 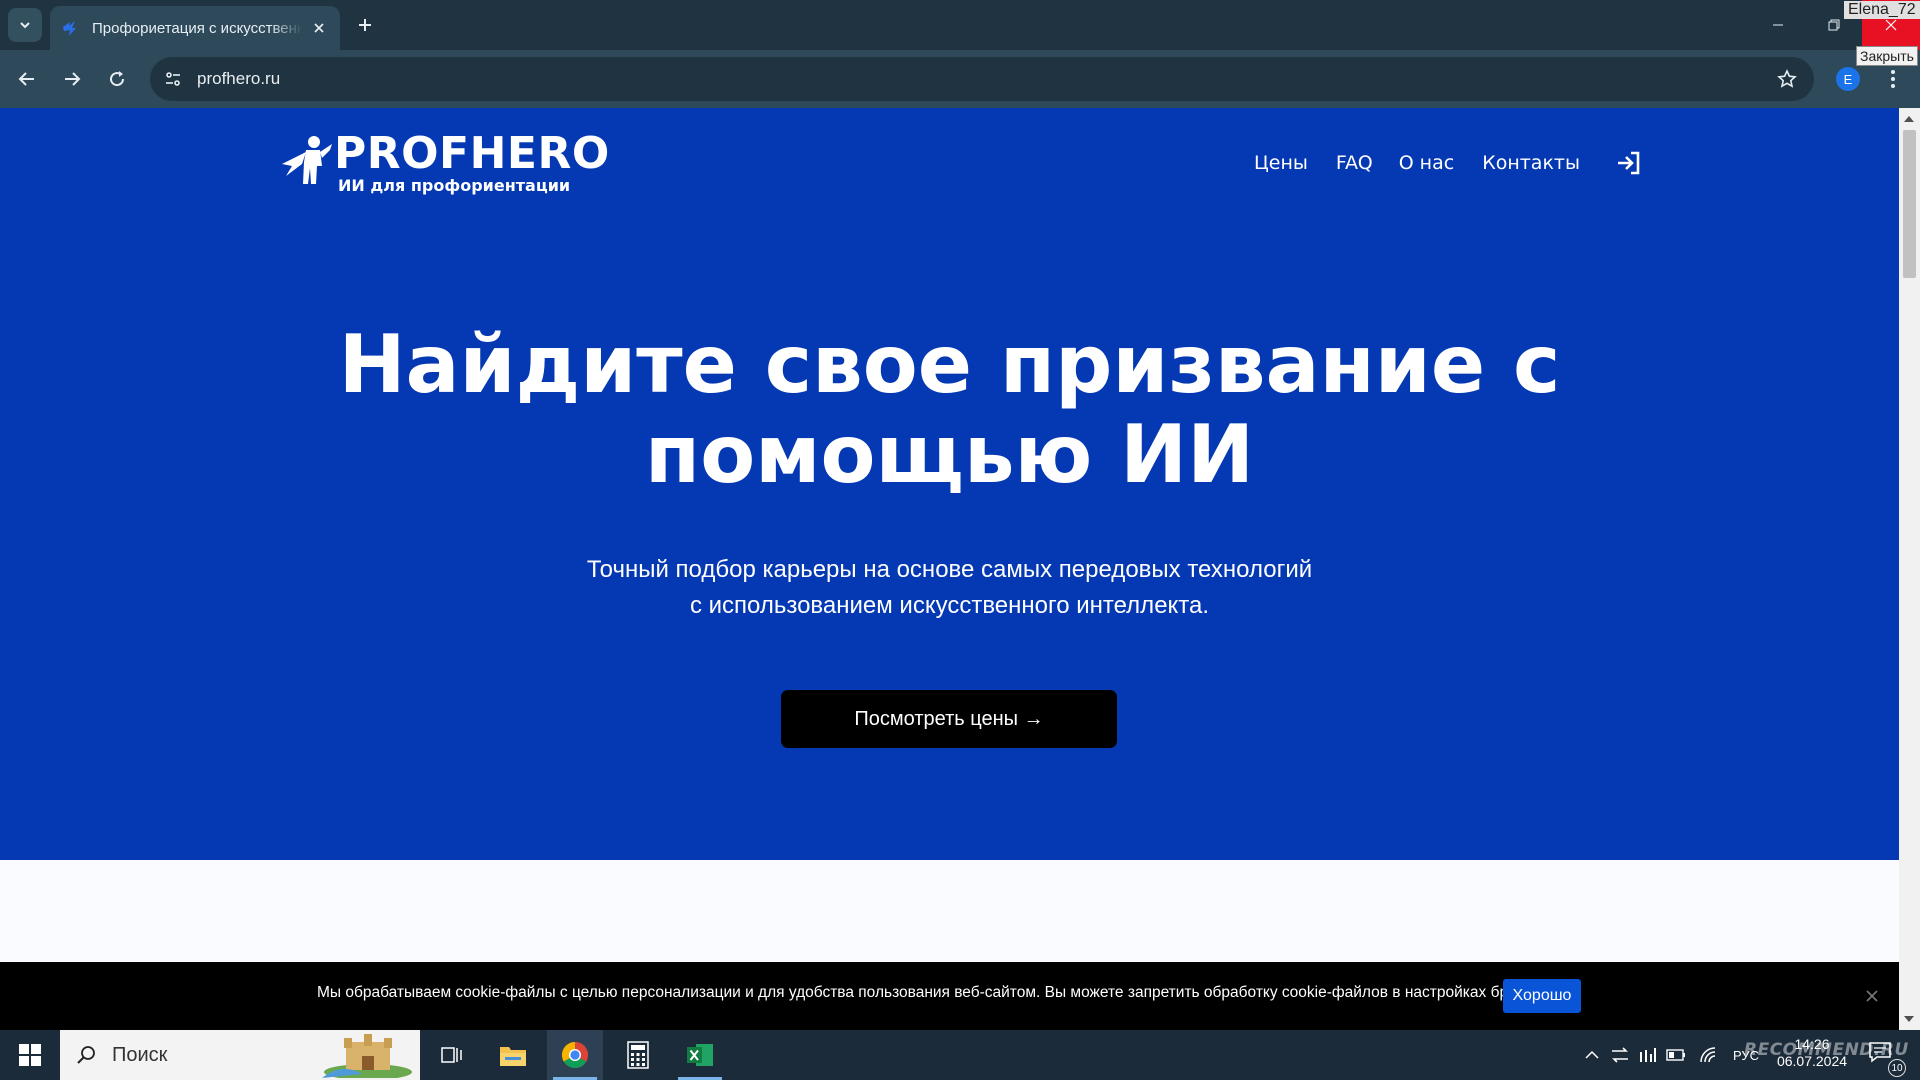 I want to click on reload-button, so click(x=117, y=79).